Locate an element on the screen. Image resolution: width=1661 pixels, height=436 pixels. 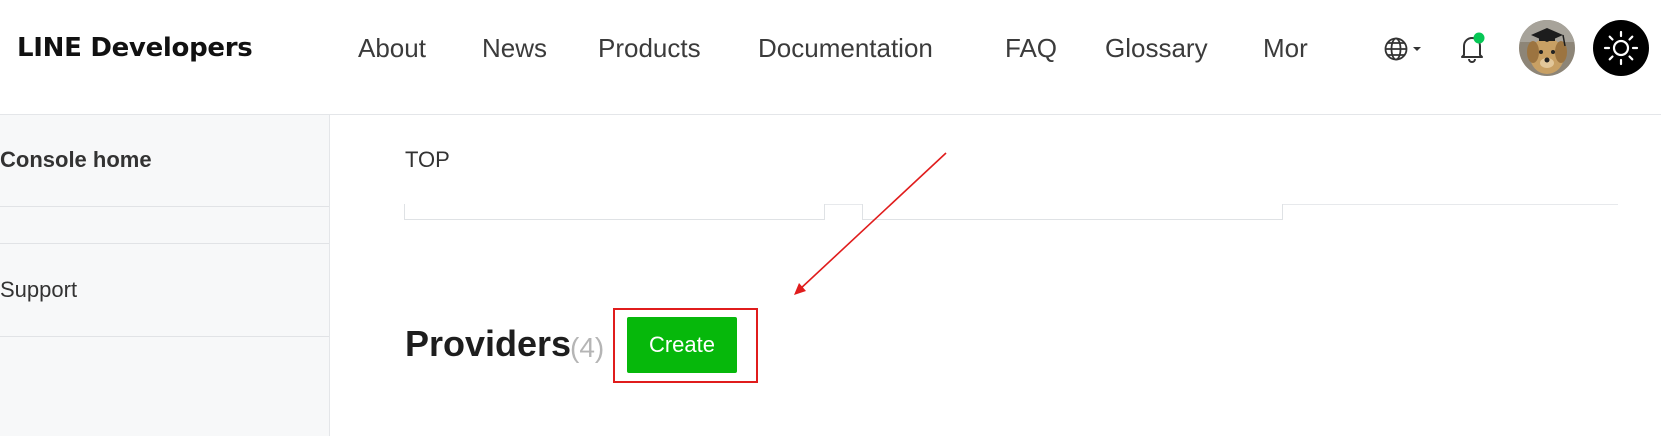
chevron-down-icon is located at coordinates (1417, 49).